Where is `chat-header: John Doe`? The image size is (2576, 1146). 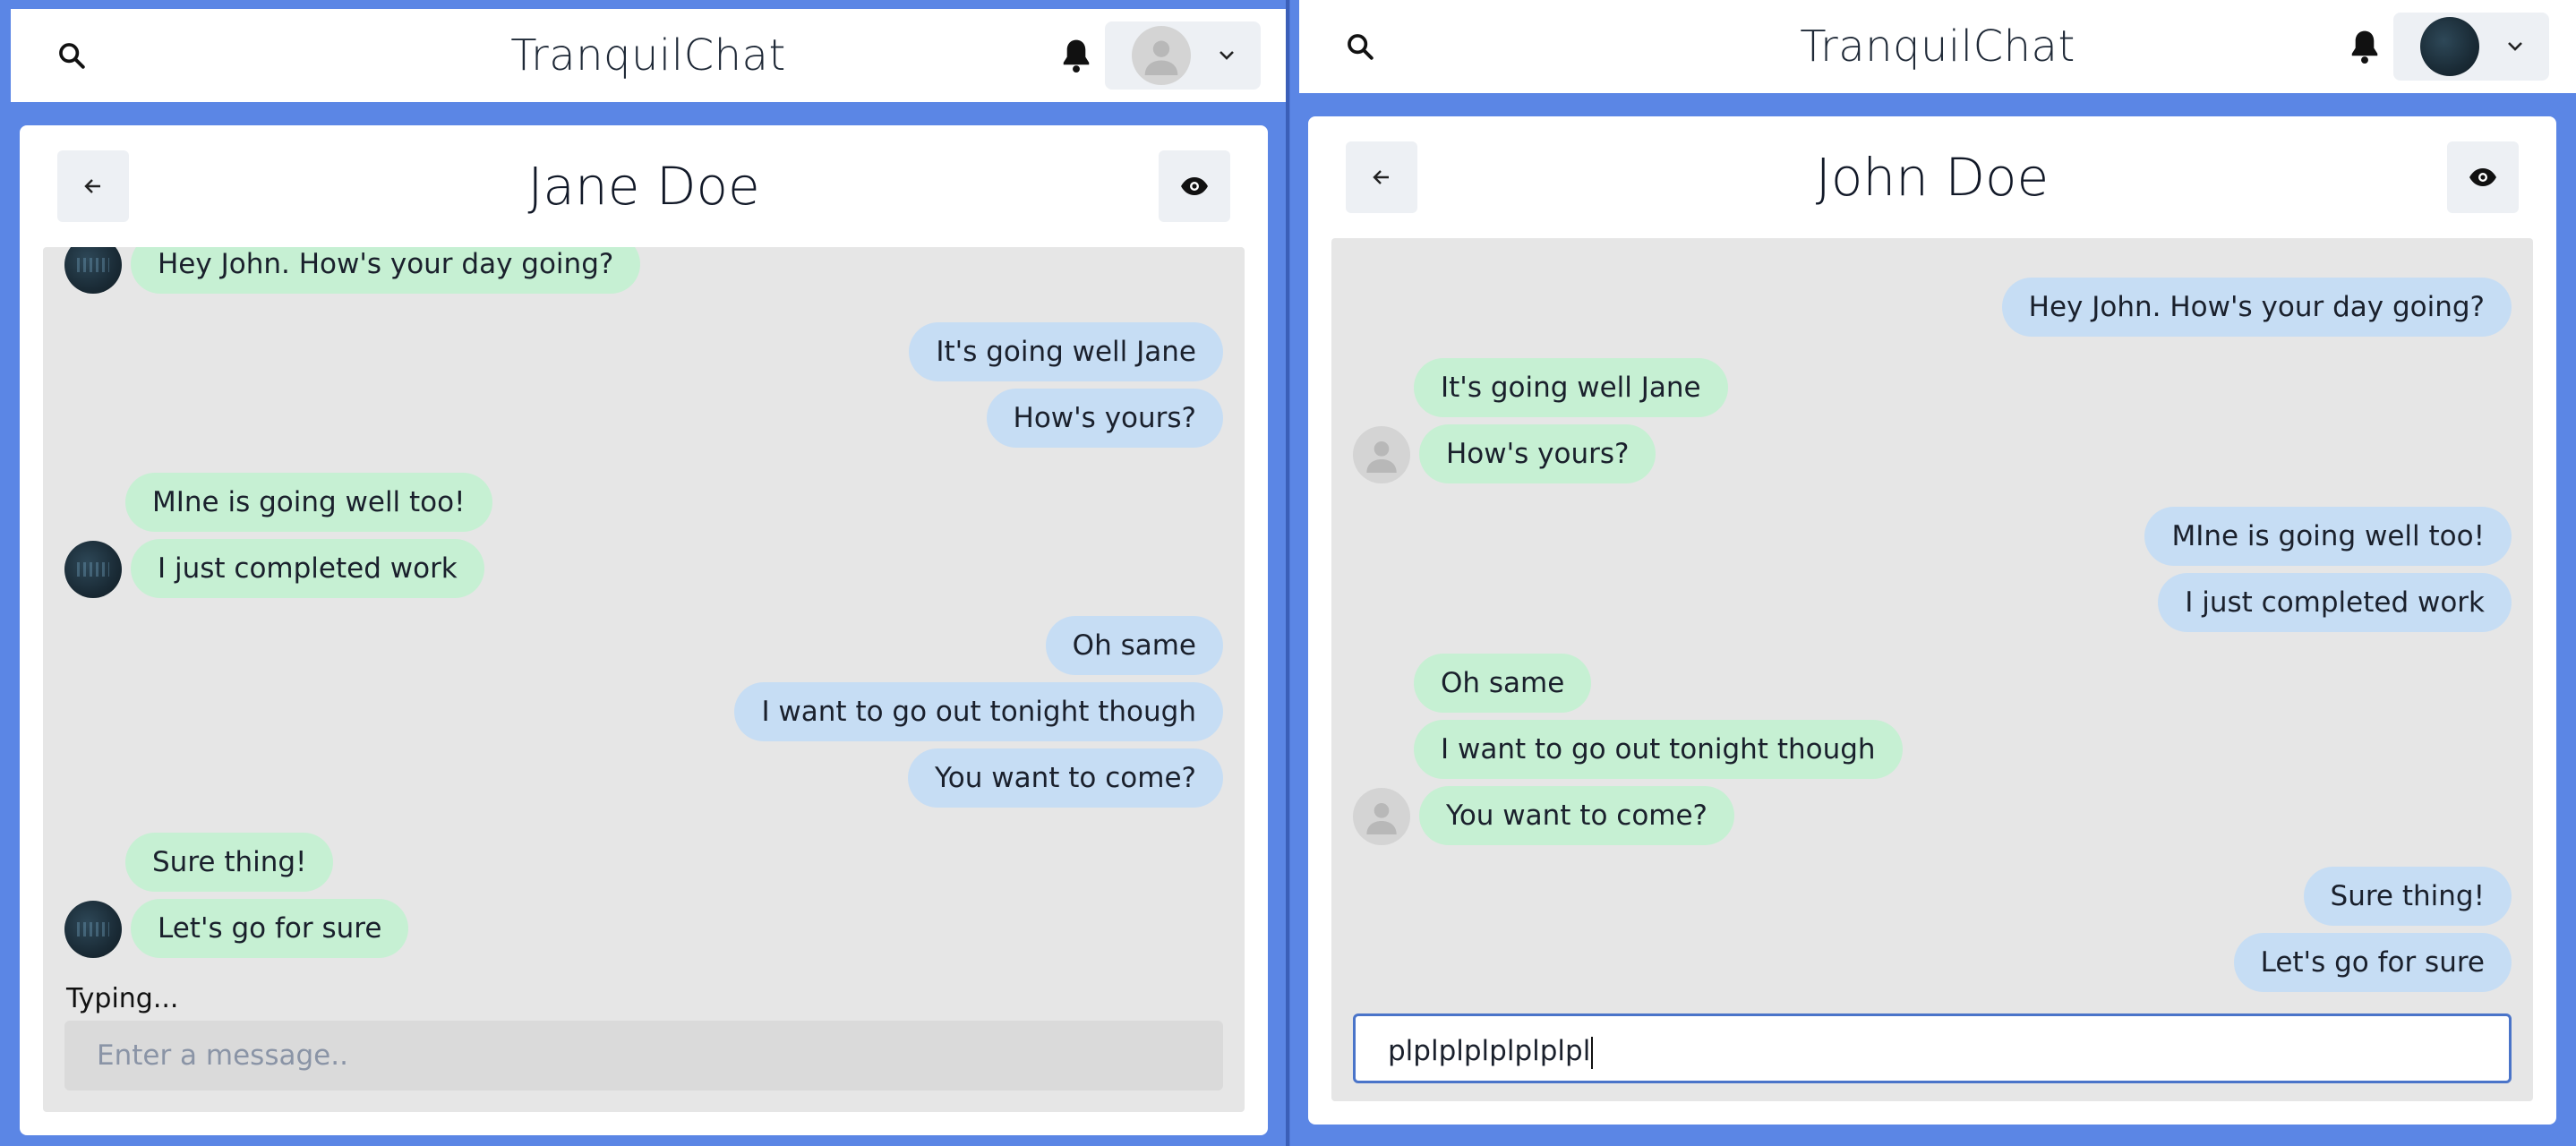
chat-header: John Doe is located at coordinates (1932, 173).